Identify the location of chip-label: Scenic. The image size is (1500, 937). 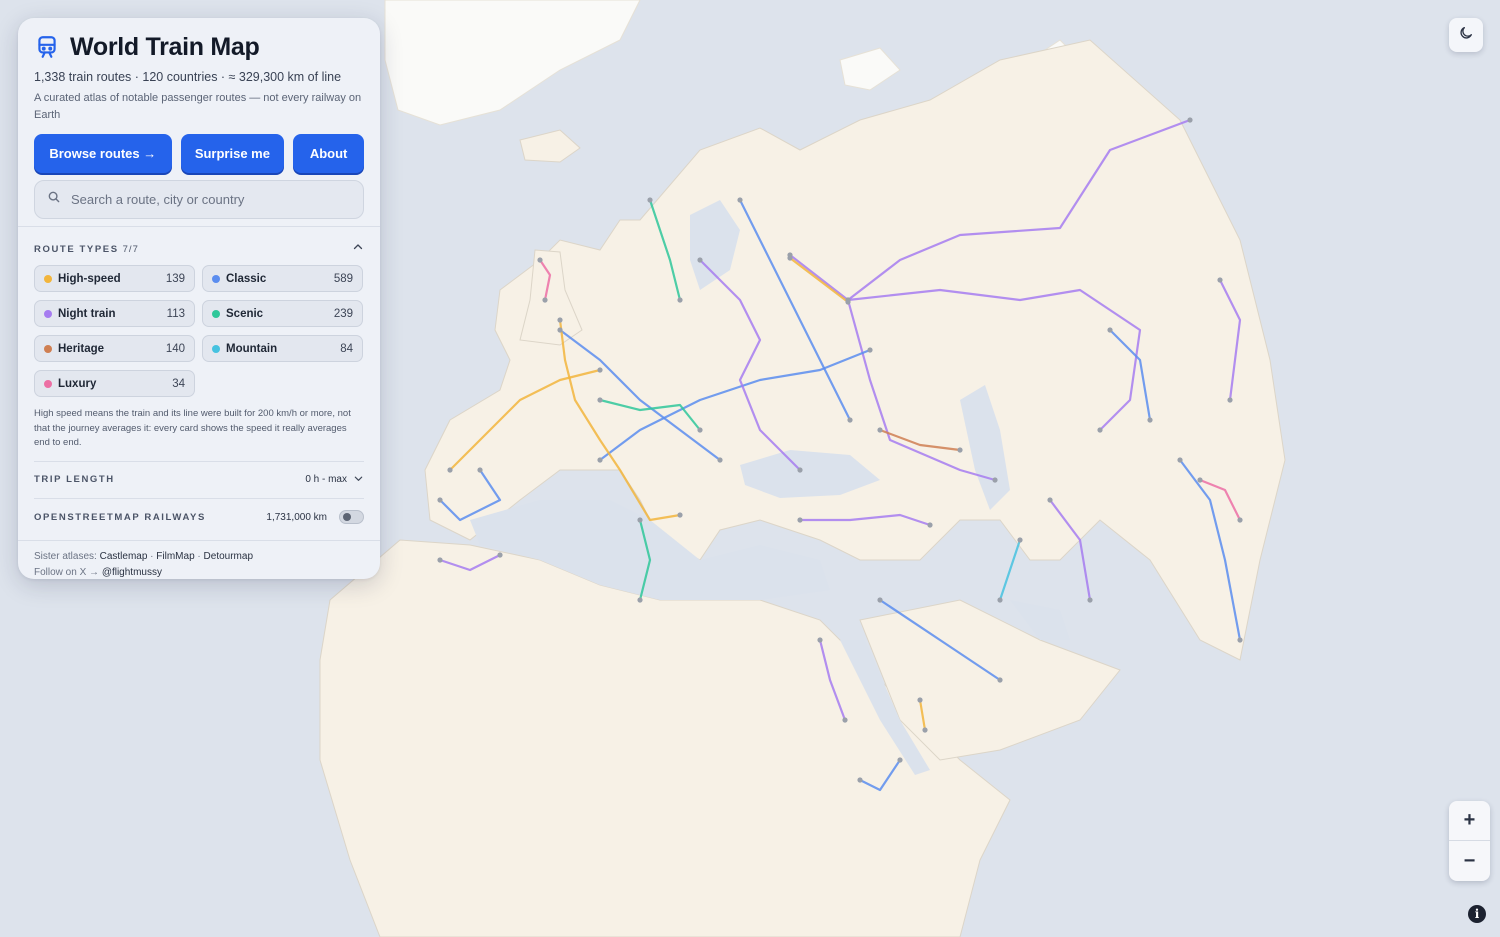
(245, 313).